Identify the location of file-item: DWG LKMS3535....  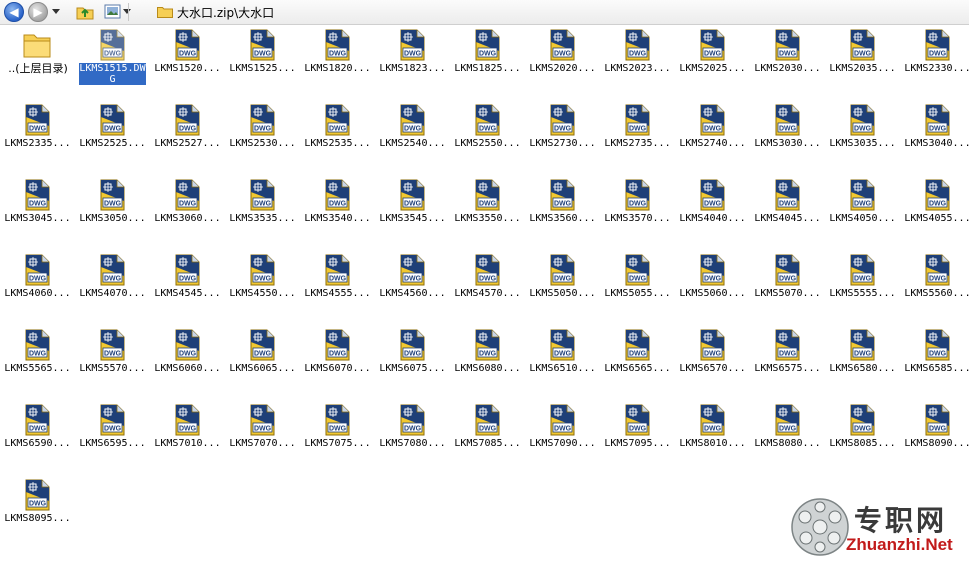
(262, 213).